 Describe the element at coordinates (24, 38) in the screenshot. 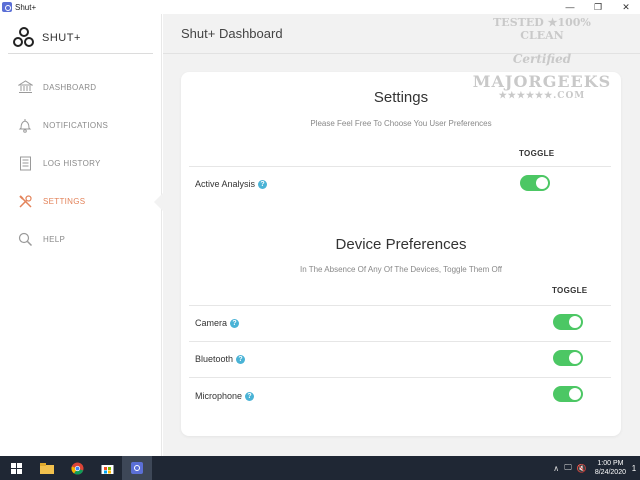

I see `brand-logo-icon` at that location.